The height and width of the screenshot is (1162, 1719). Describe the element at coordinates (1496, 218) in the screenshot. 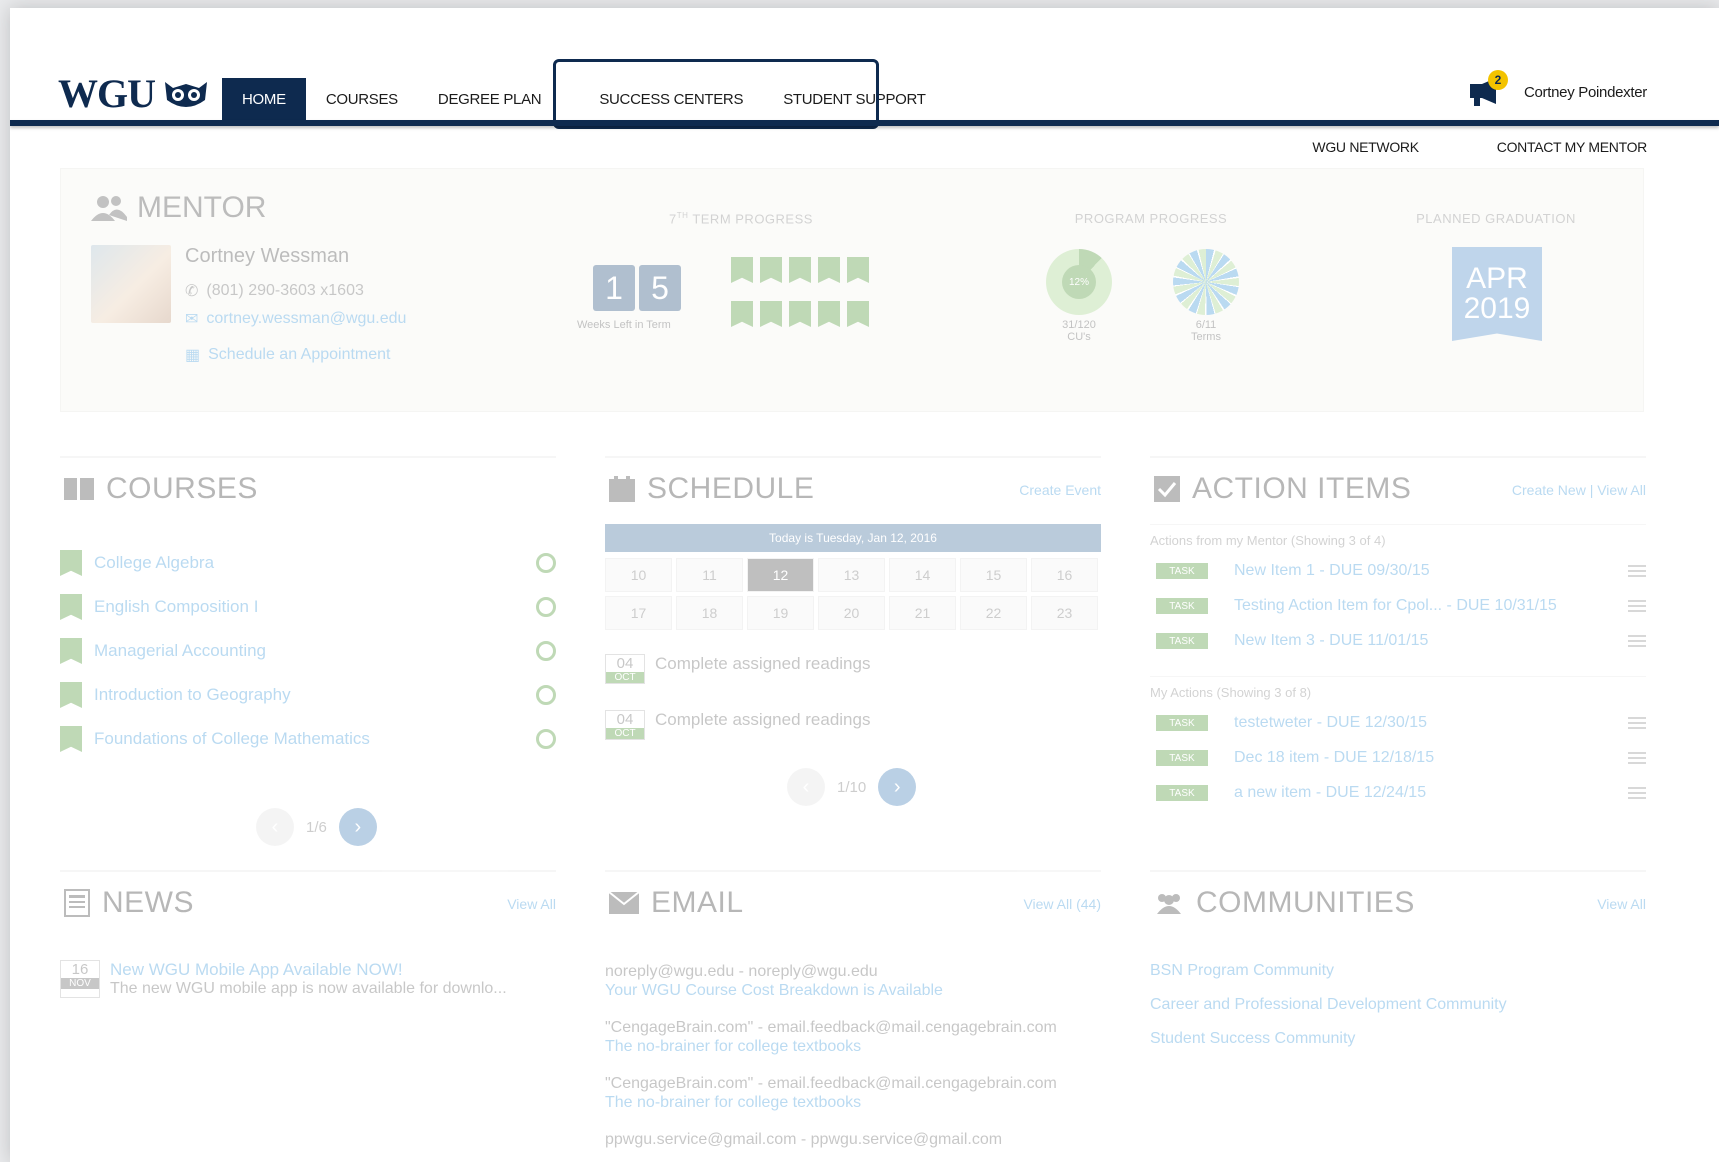

I see `graduation-title: PLANNED GRADUATION` at that location.